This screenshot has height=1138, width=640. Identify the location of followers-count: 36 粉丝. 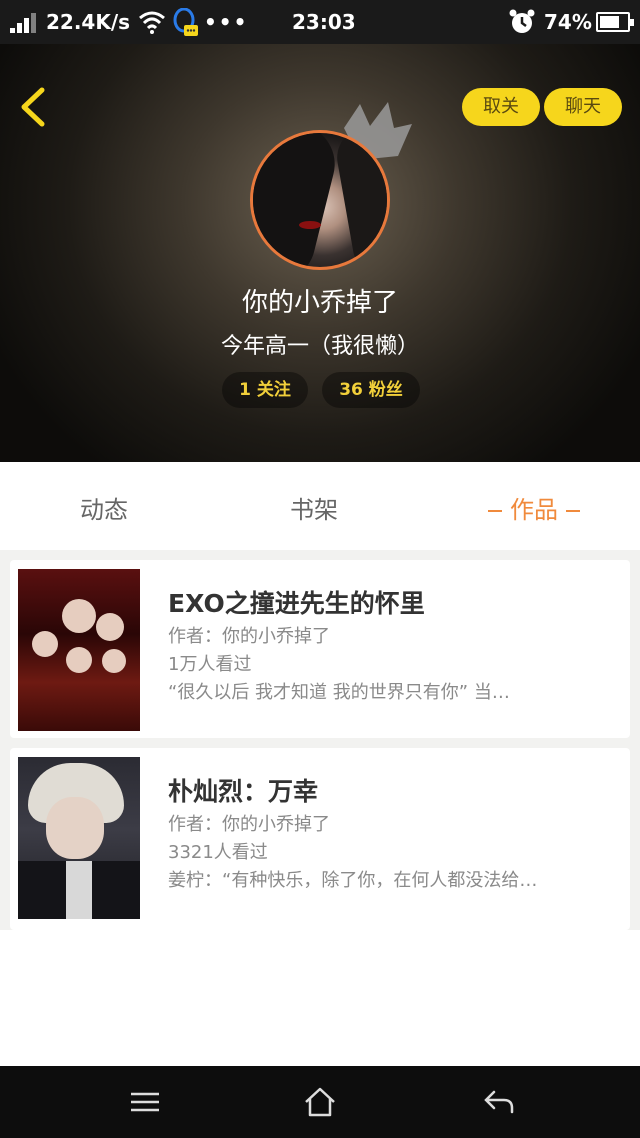
(371, 390).